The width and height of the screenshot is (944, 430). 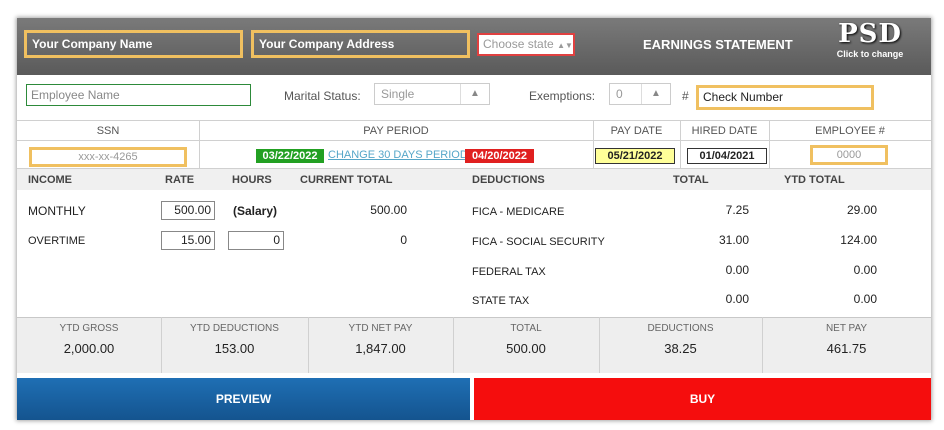 What do you see at coordinates (785, 97) in the screenshot?
I see `check-number-input: Check Number` at bounding box center [785, 97].